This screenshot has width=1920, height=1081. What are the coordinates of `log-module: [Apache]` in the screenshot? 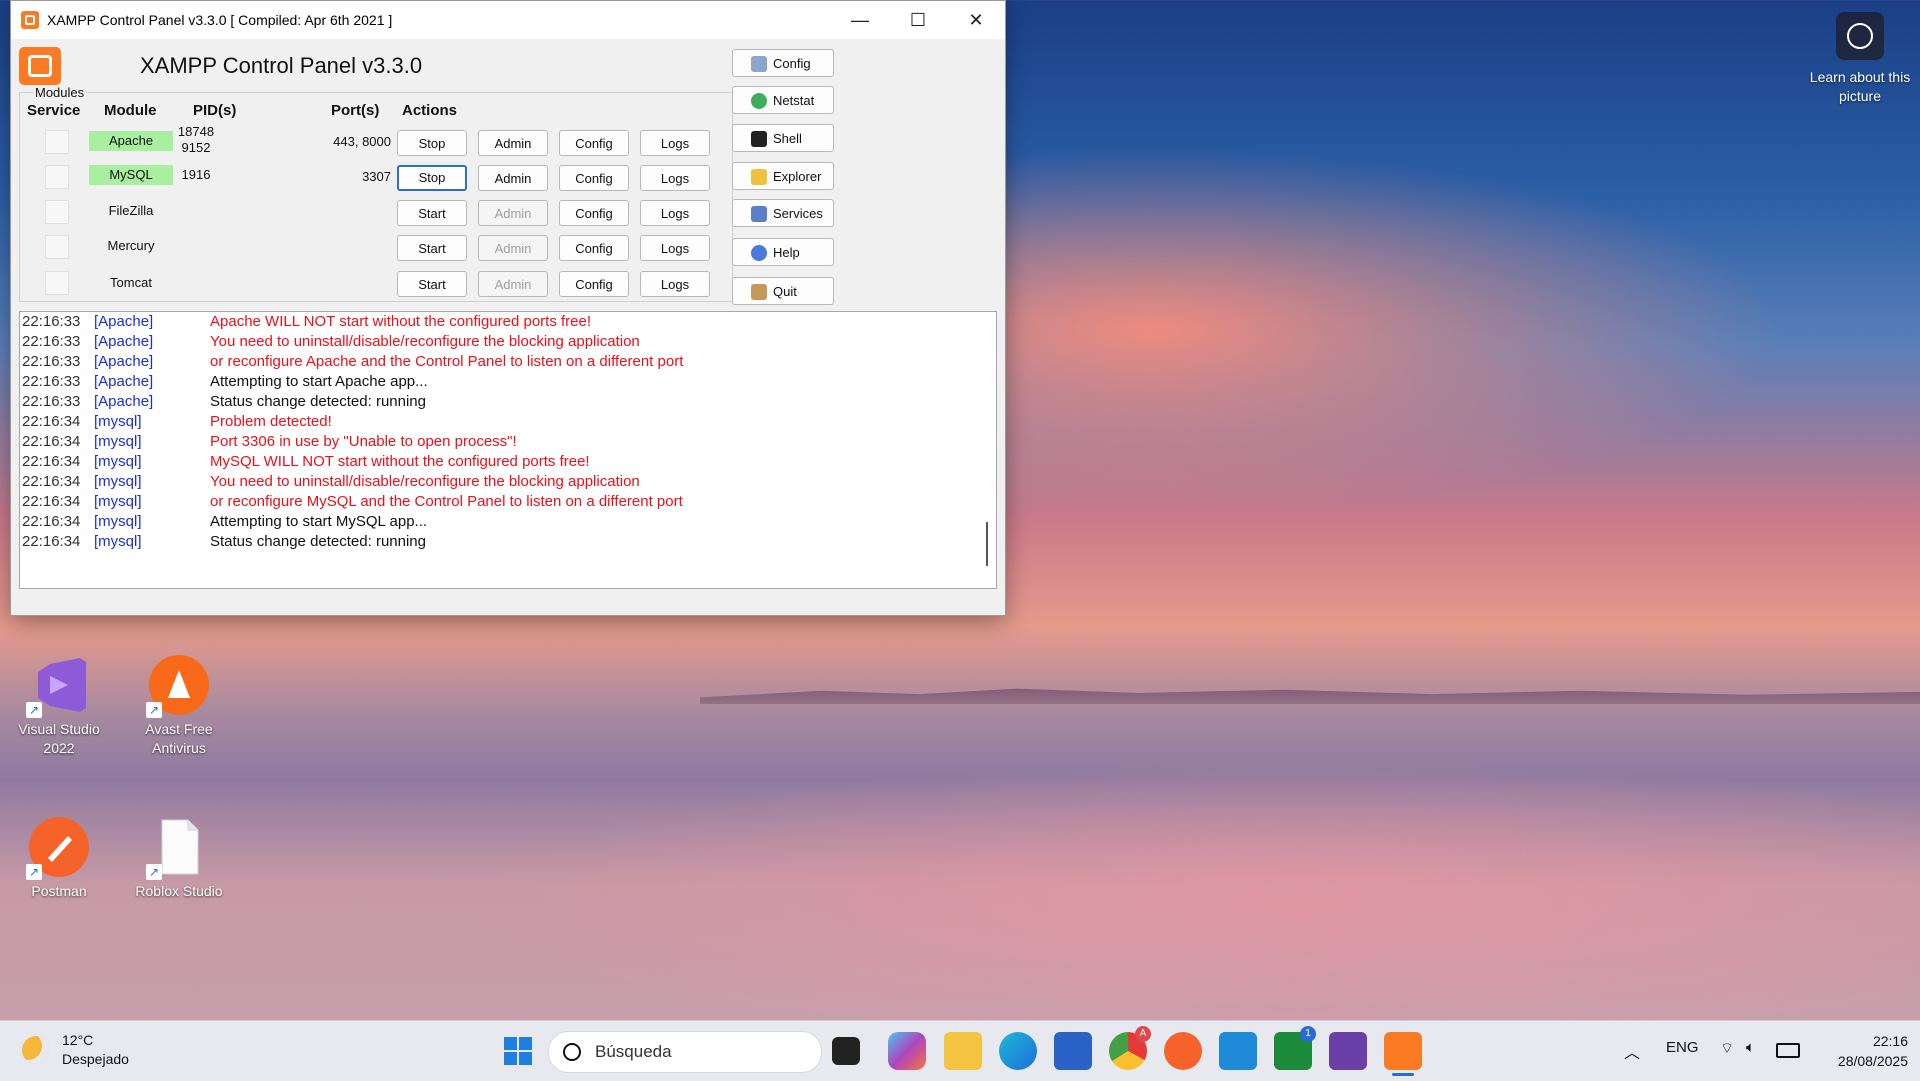 It's located at (124, 361).